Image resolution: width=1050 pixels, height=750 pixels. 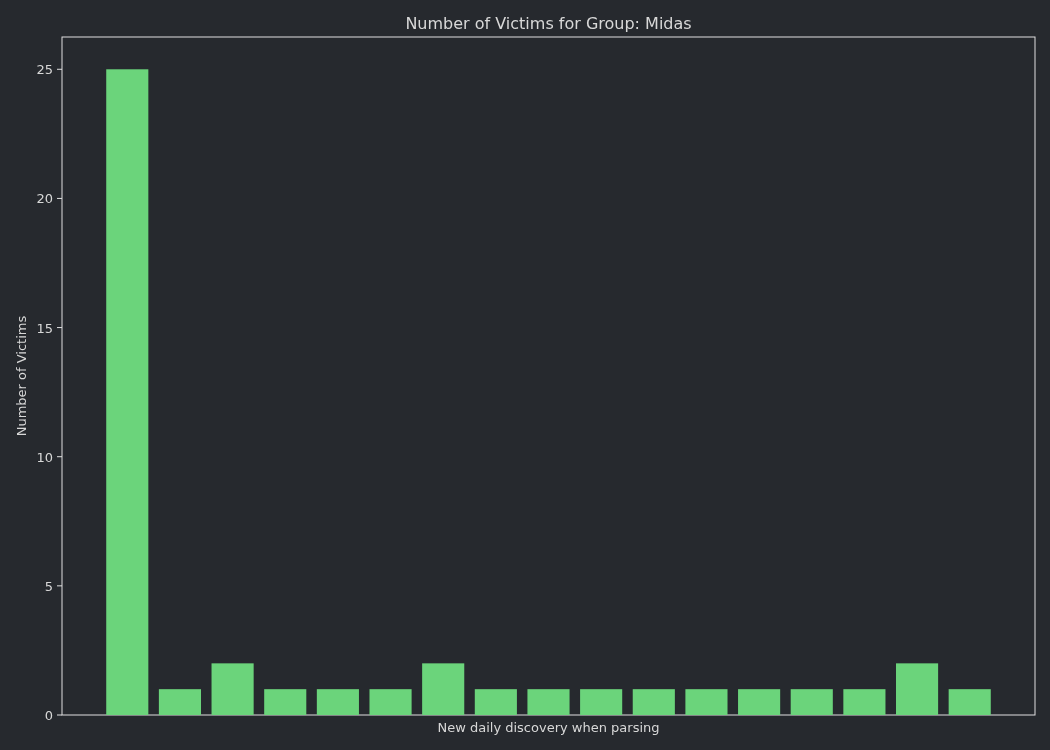 I want to click on tick-label: 5, so click(x=48, y=586).